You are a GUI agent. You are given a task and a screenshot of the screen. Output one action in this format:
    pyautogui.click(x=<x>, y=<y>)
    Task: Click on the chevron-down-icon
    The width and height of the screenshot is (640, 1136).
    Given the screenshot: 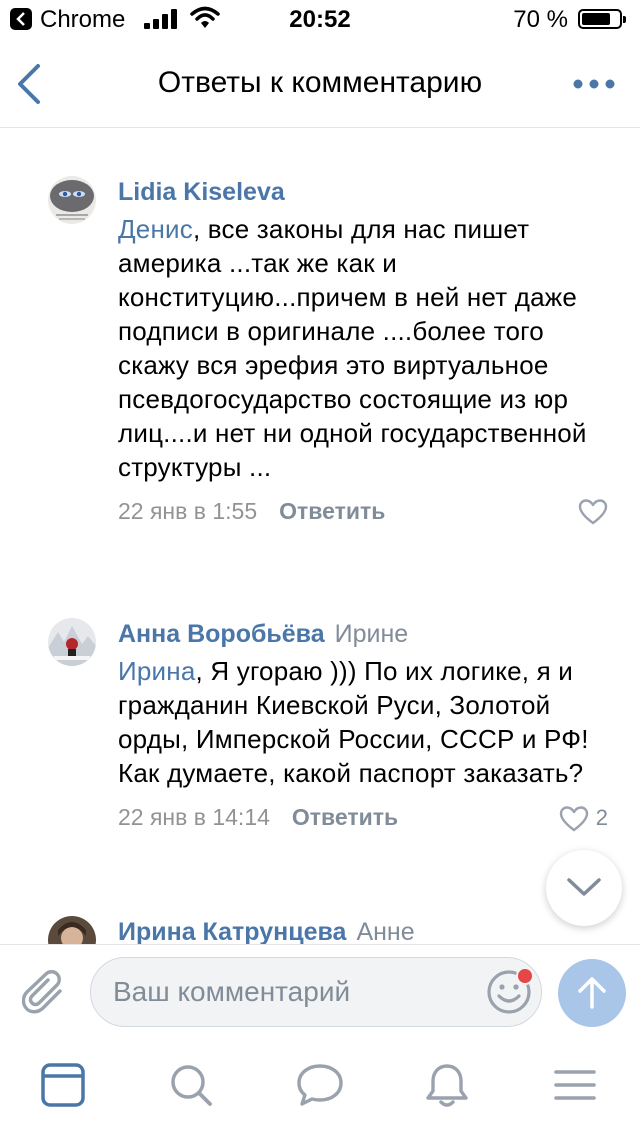 What is the action you would take?
    pyautogui.click(x=584, y=887)
    